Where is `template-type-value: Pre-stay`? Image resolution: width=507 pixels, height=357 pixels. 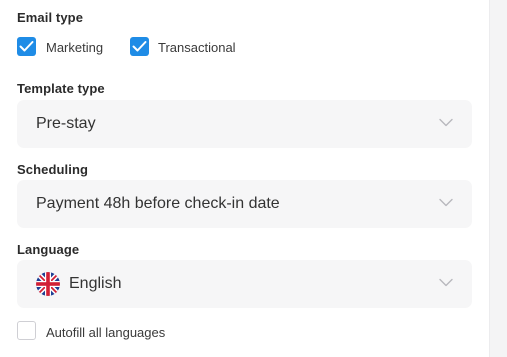 template-type-value: Pre-stay is located at coordinates (66, 123).